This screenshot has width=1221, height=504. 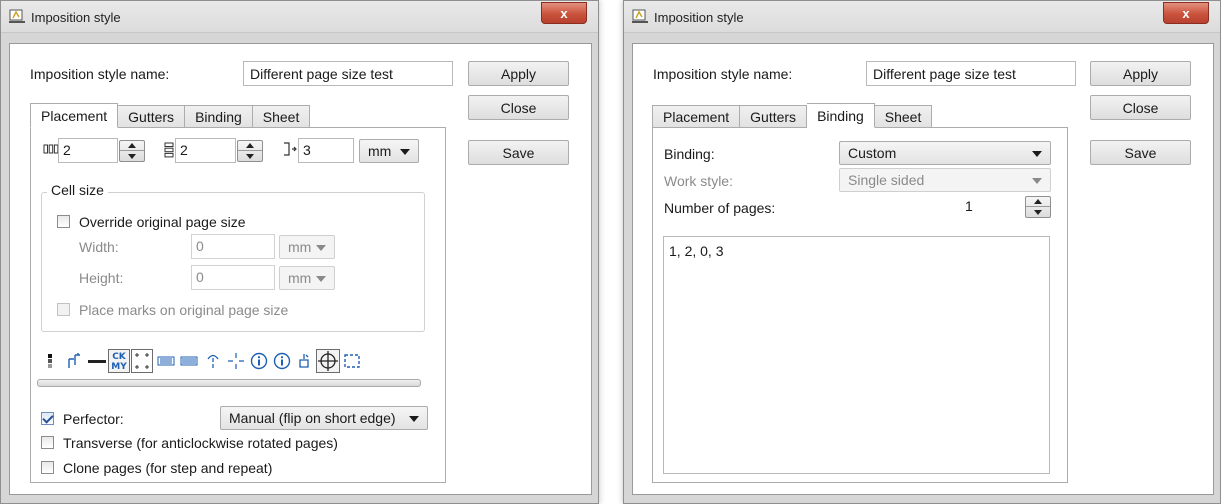 I want to click on mark-icons-scrollbar, so click(x=229, y=383).